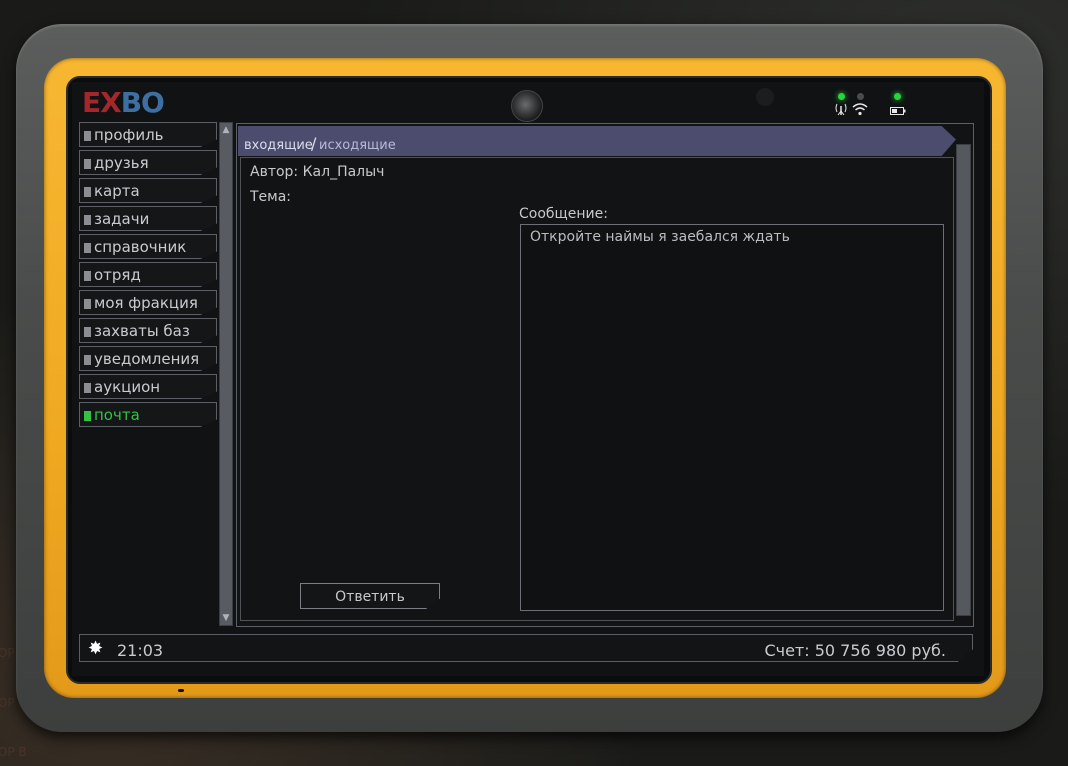 Image resolution: width=1068 pixels, height=766 pixels. What do you see at coordinates (117, 275) in the screenshot?
I see `menu-item-label: отряд` at bounding box center [117, 275].